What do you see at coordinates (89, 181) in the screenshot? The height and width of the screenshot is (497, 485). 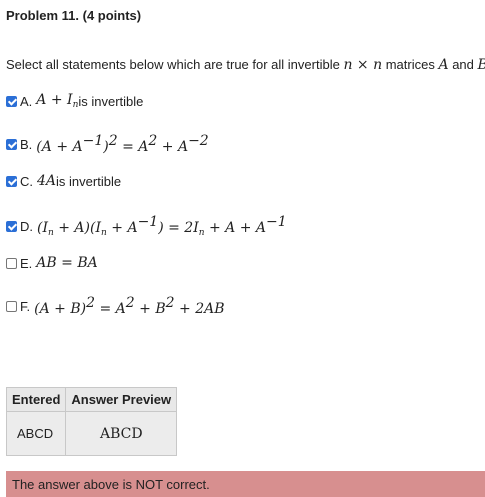 I see `option-c-text: is invertible` at bounding box center [89, 181].